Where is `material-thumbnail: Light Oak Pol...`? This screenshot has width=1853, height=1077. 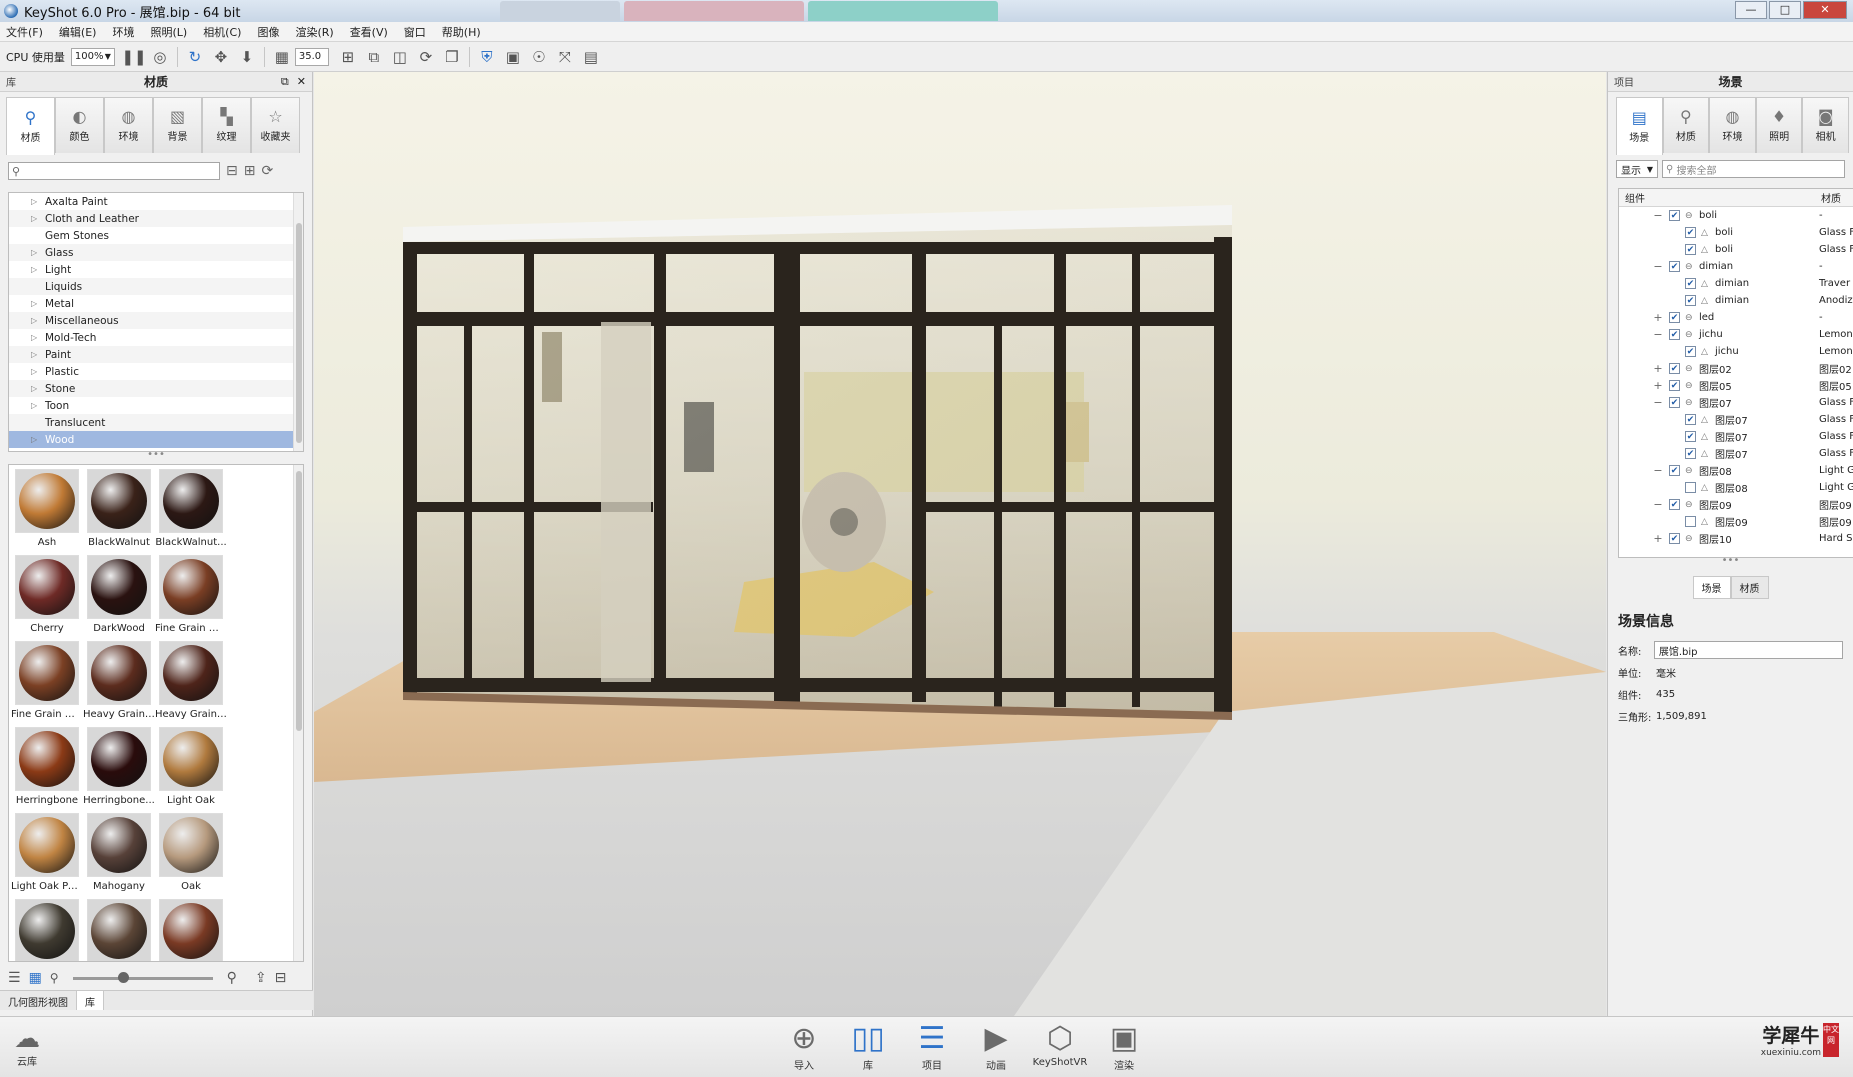 material-thumbnail: Light Oak Pol... is located at coordinates (47, 854).